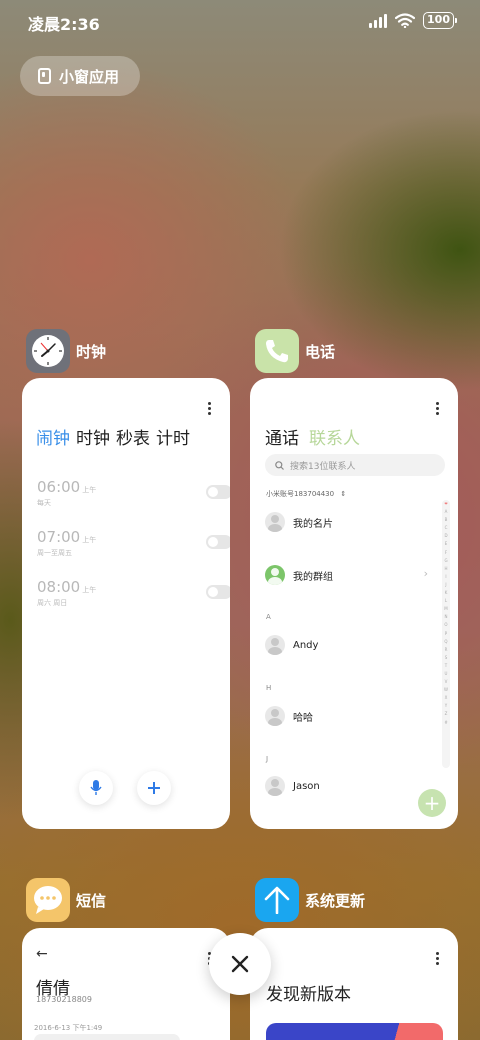 This screenshot has height=1040, width=480. I want to click on contact-name: 我的名片, so click(313, 524).